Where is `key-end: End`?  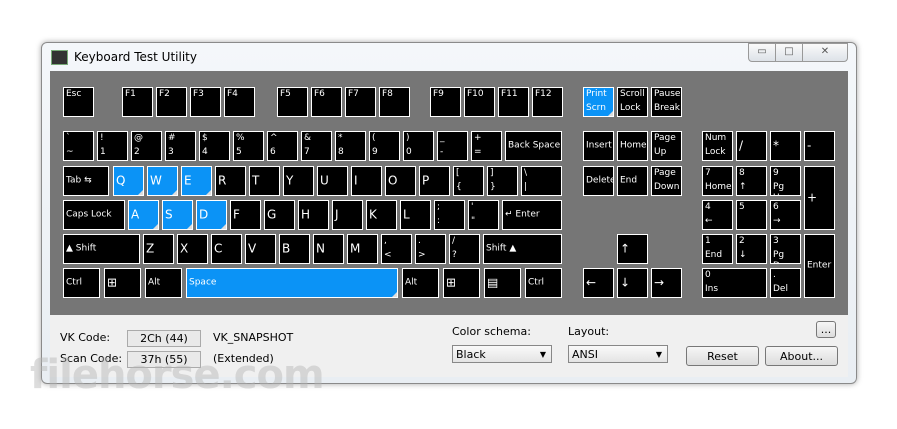 key-end: End is located at coordinates (632, 181).